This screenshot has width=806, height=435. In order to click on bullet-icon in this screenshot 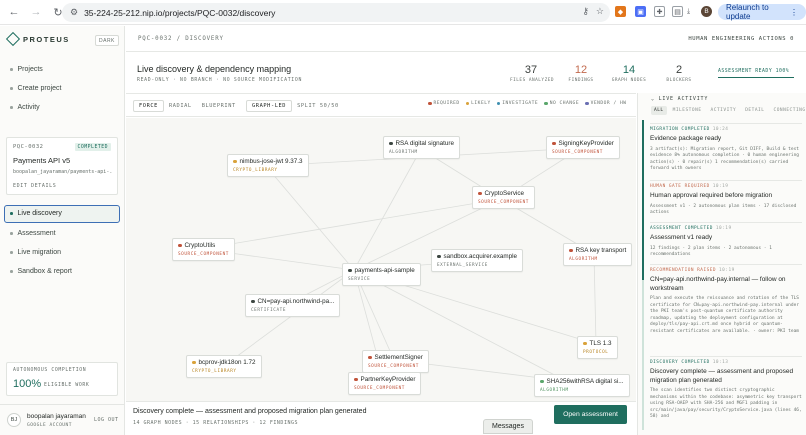, I will do `click(11, 213)`.